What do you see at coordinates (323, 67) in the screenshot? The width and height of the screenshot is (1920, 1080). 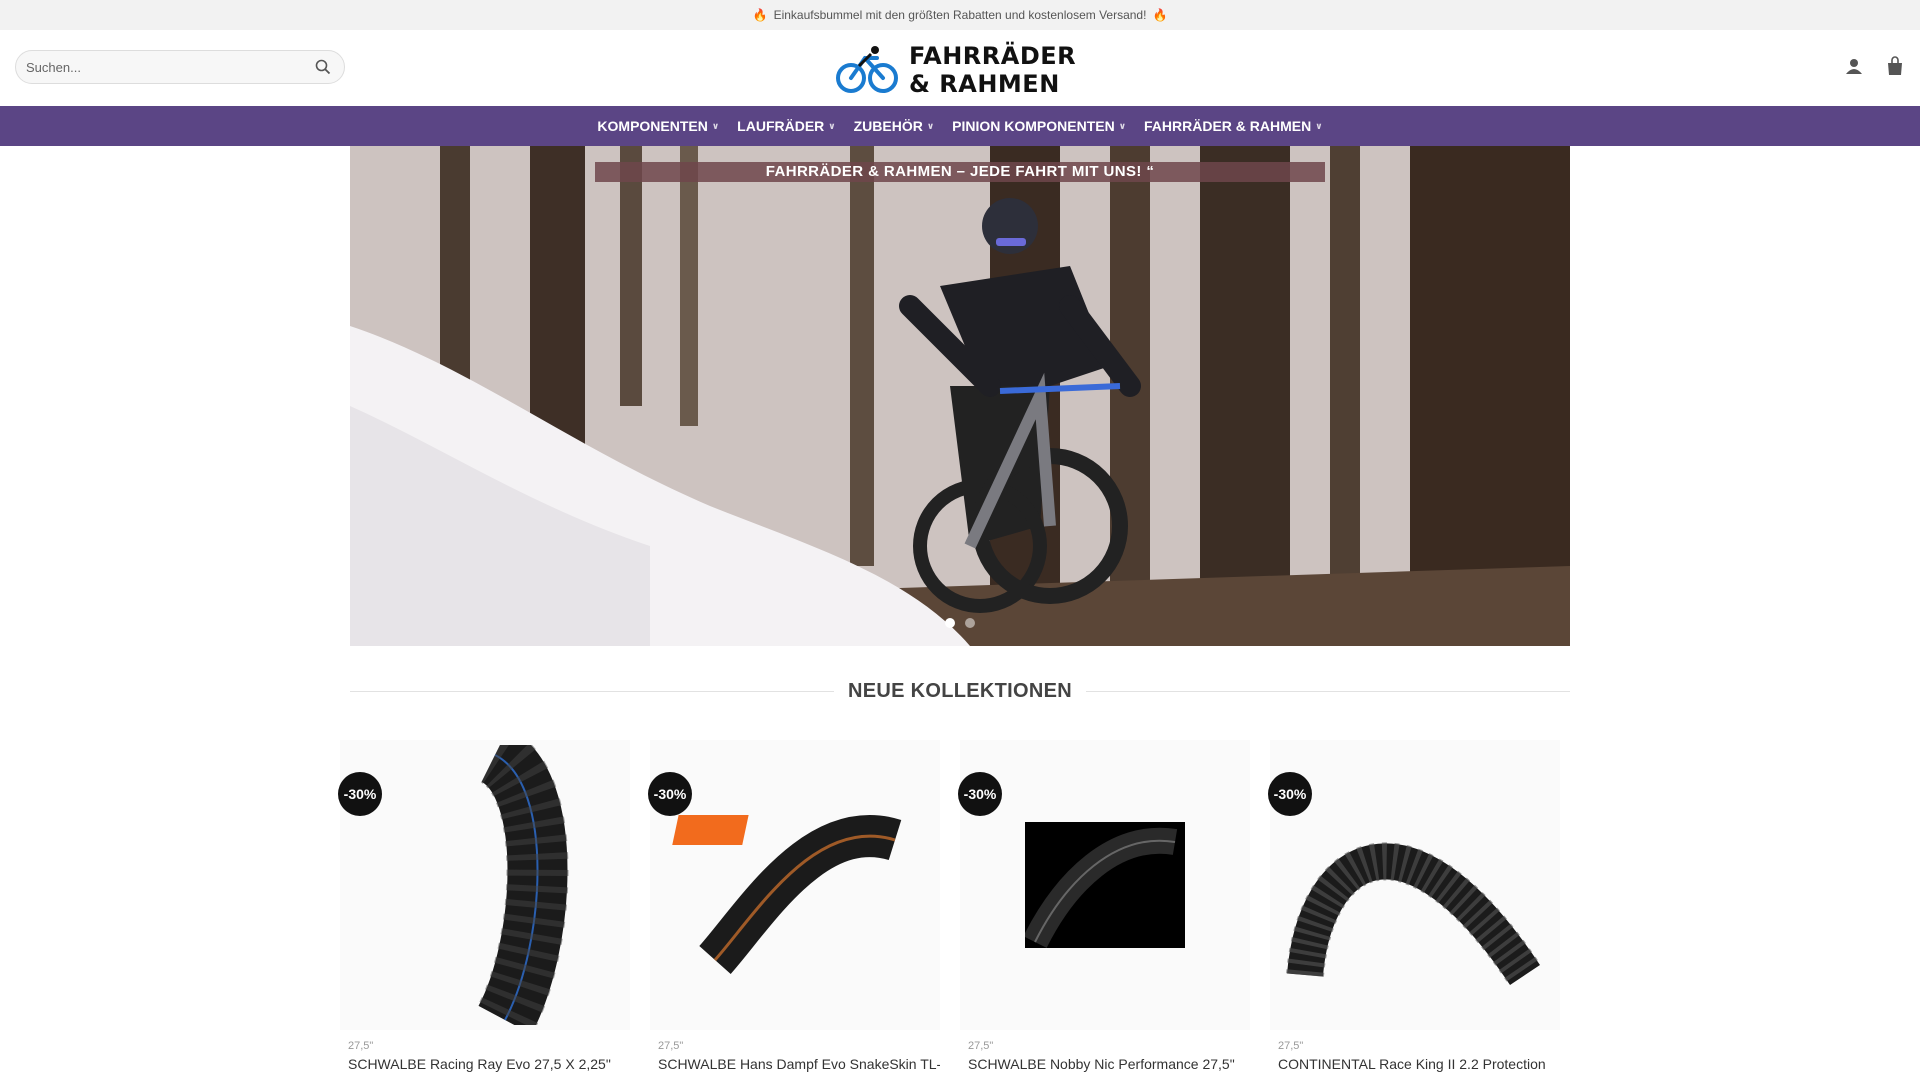 I see `search-icon` at bounding box center [323, 67].